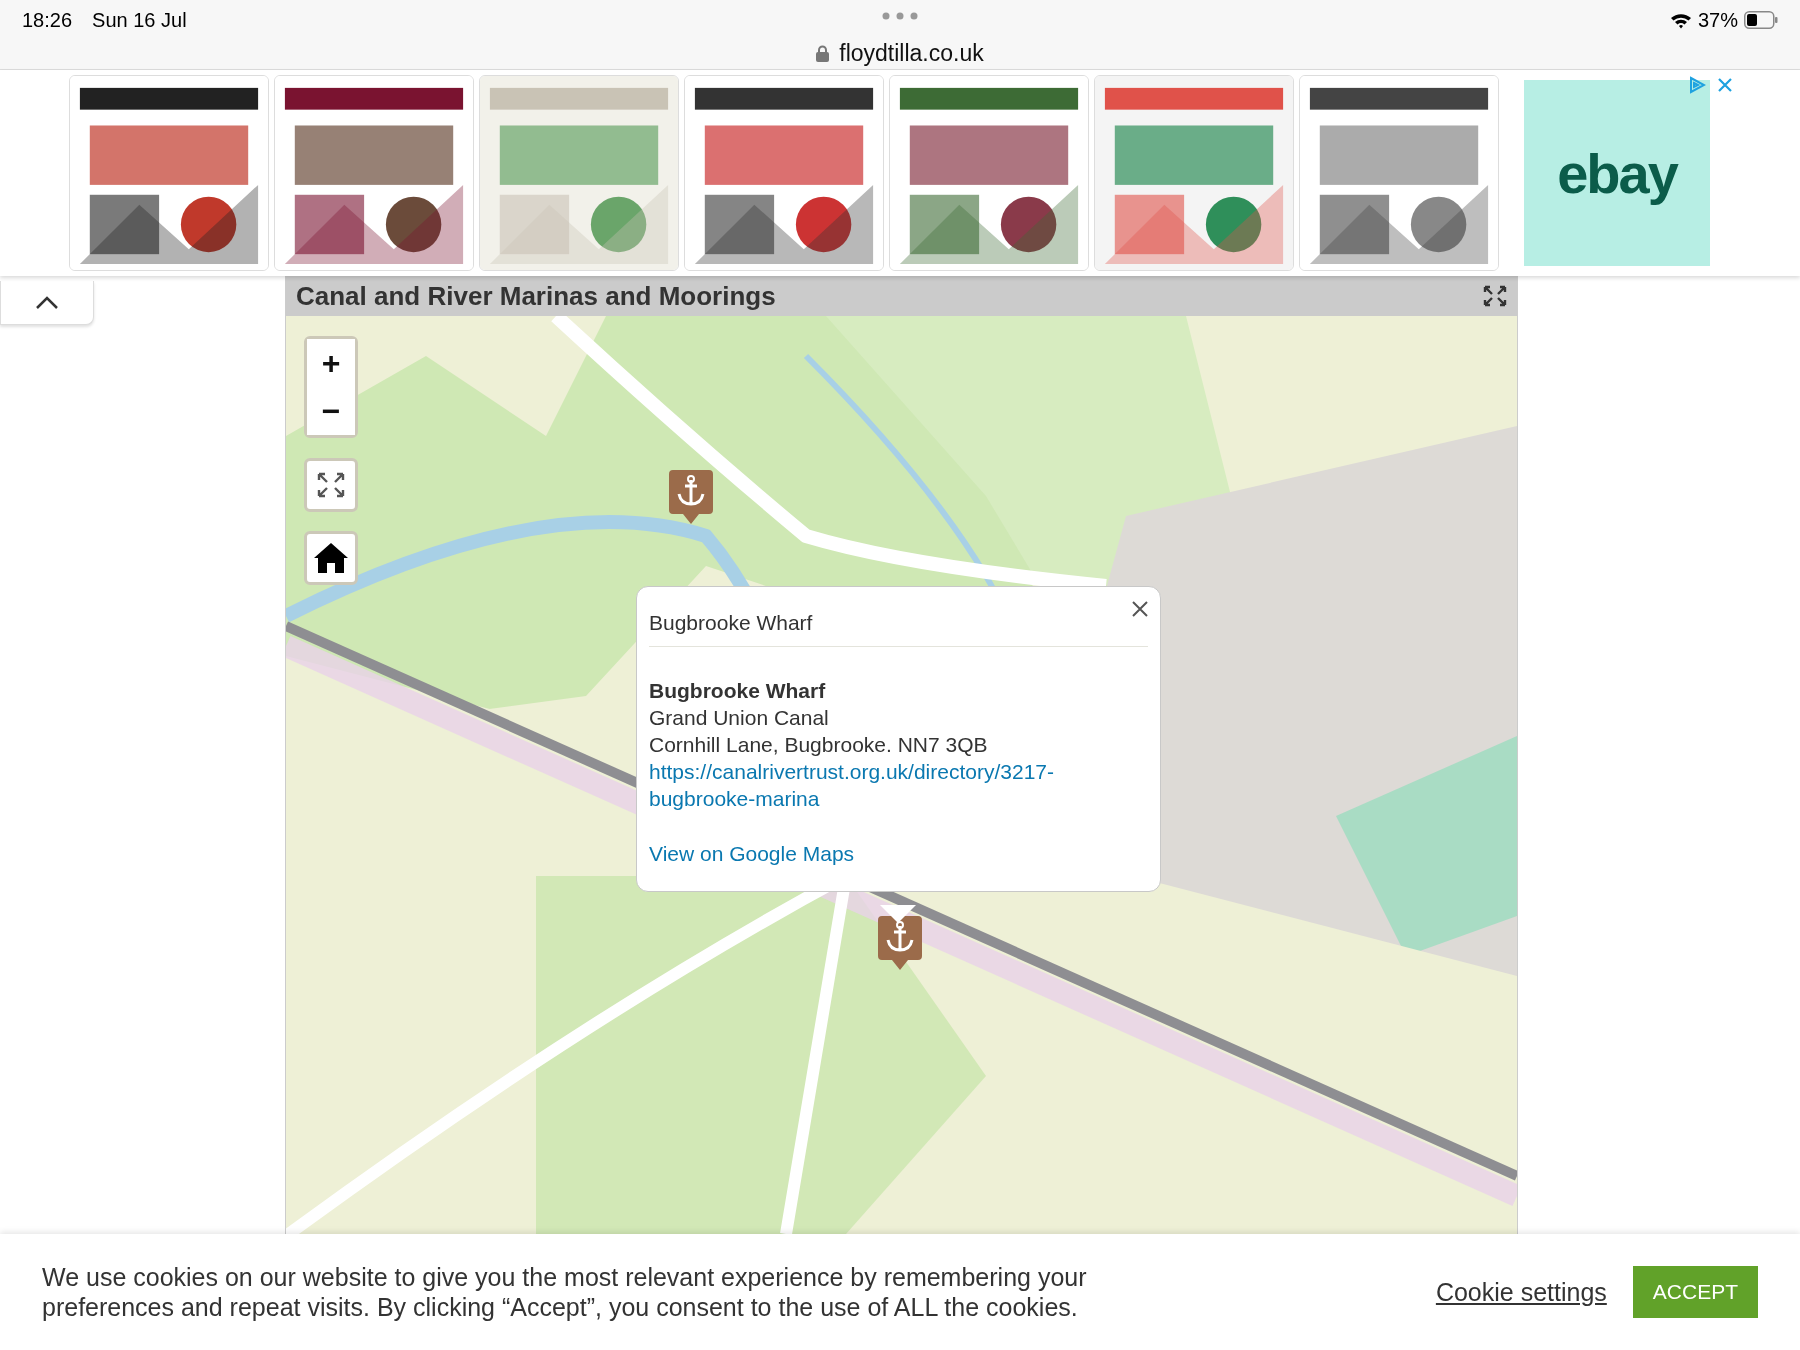 The image size is (1800, 1350). Describe the element at coordinates (1717, 20) in the screenshot. I see `battery-percent: 37%` at that location.